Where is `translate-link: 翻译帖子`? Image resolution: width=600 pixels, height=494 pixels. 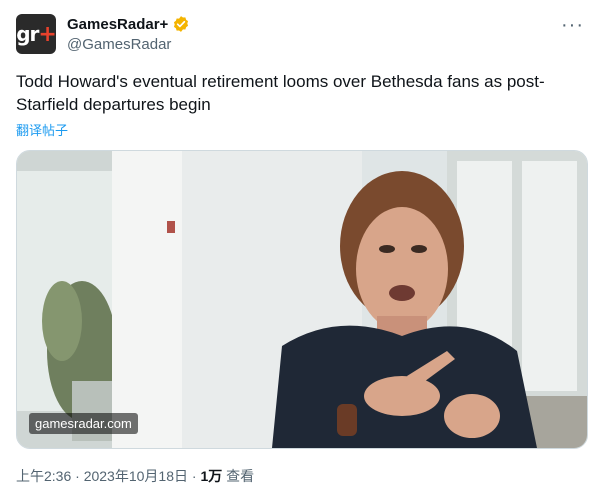 translate-link: 翻译帖子 is located at coordinates (42, 129).